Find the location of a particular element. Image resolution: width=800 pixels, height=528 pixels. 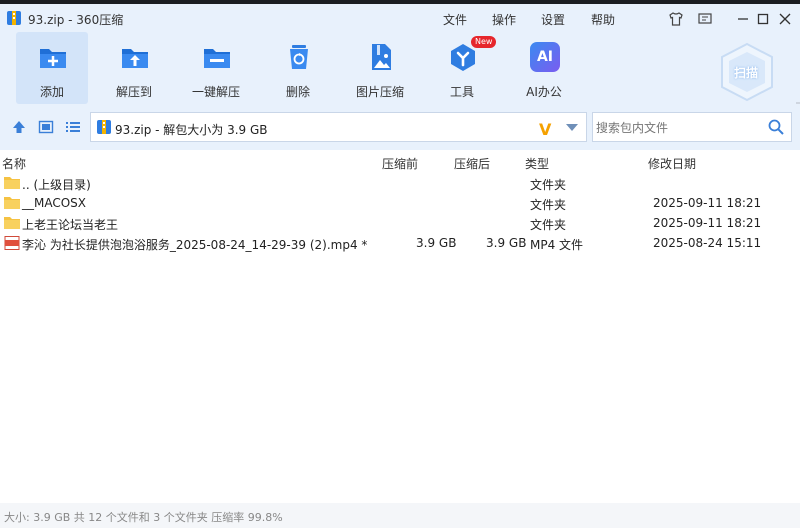

add-folder-icon is located at coordinates (53, 58).